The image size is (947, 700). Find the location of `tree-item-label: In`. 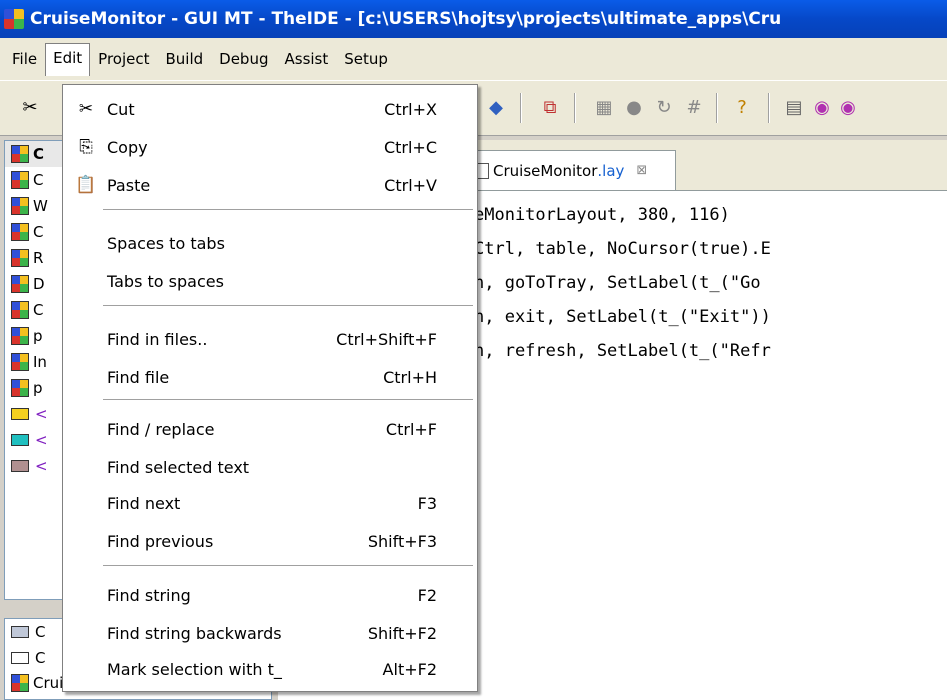

tree-item-label: In is located at coordinates (40, 362).